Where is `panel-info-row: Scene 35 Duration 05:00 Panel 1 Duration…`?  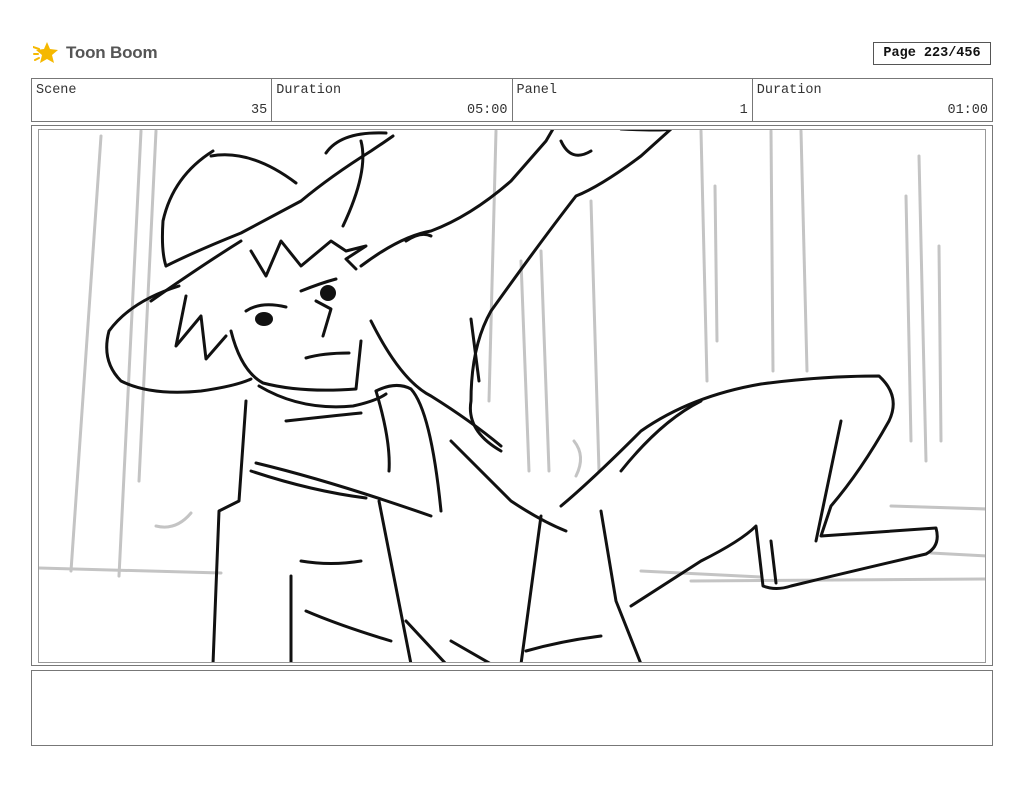
panel-info-row: Scene 35 Duration 05:00 Panel 1 Duration… is located at coordinates (512, 100).